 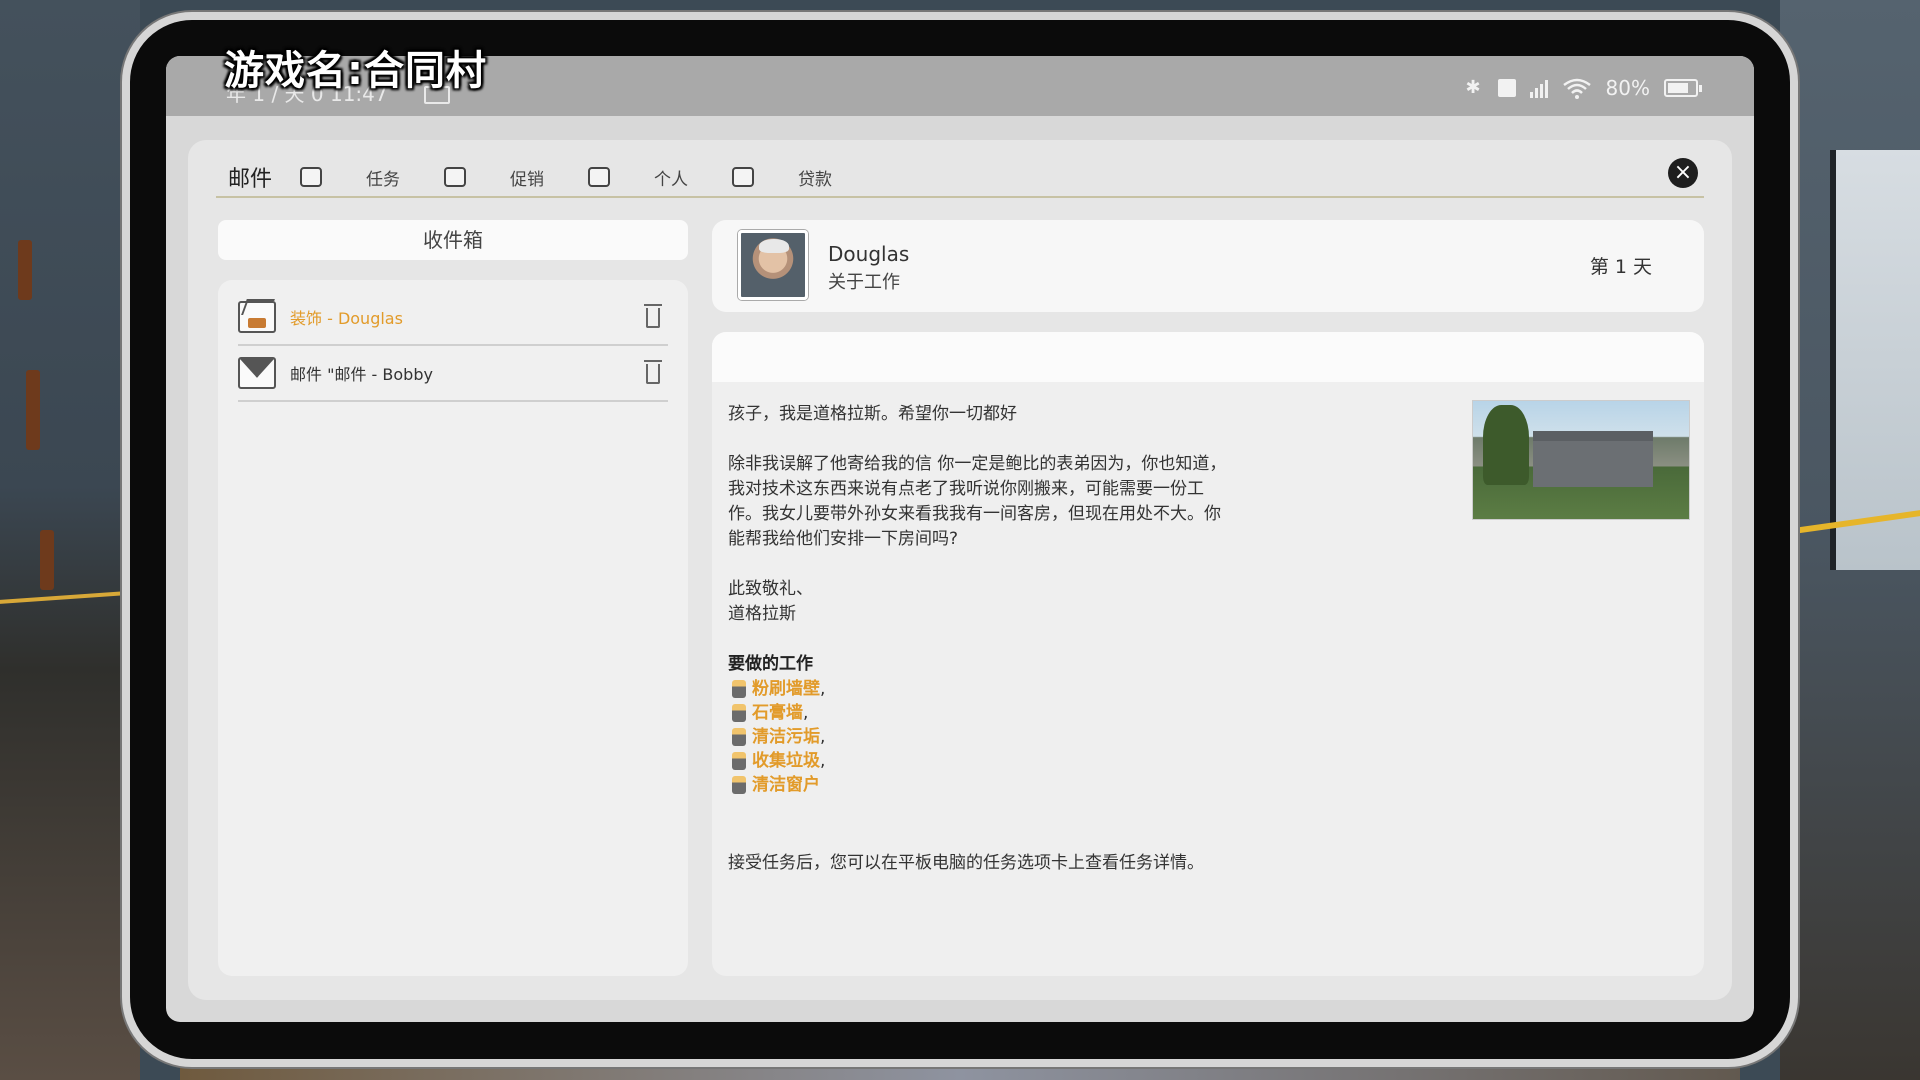 I want to click on scene-whiteboard, so click(x=1875, y=360).